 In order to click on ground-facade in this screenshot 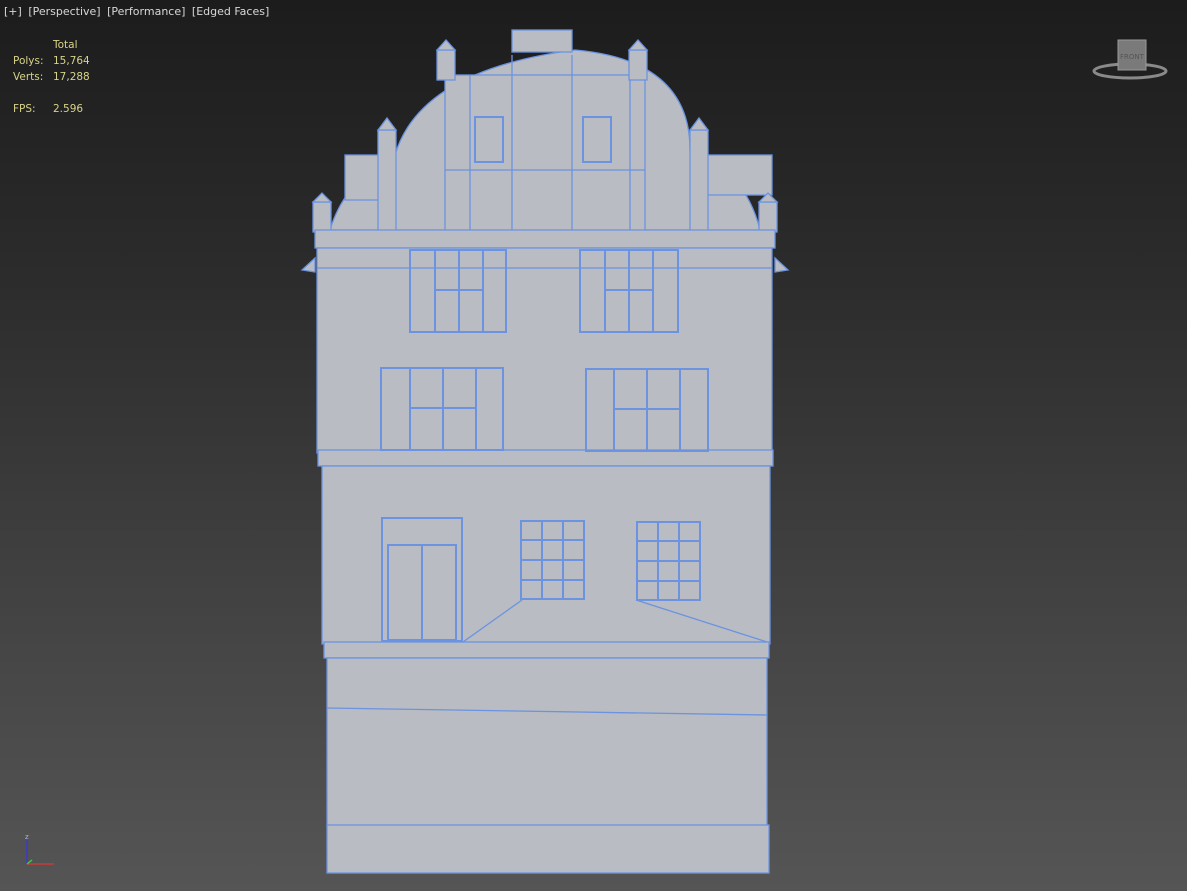, I will do `click(547, 742)`.